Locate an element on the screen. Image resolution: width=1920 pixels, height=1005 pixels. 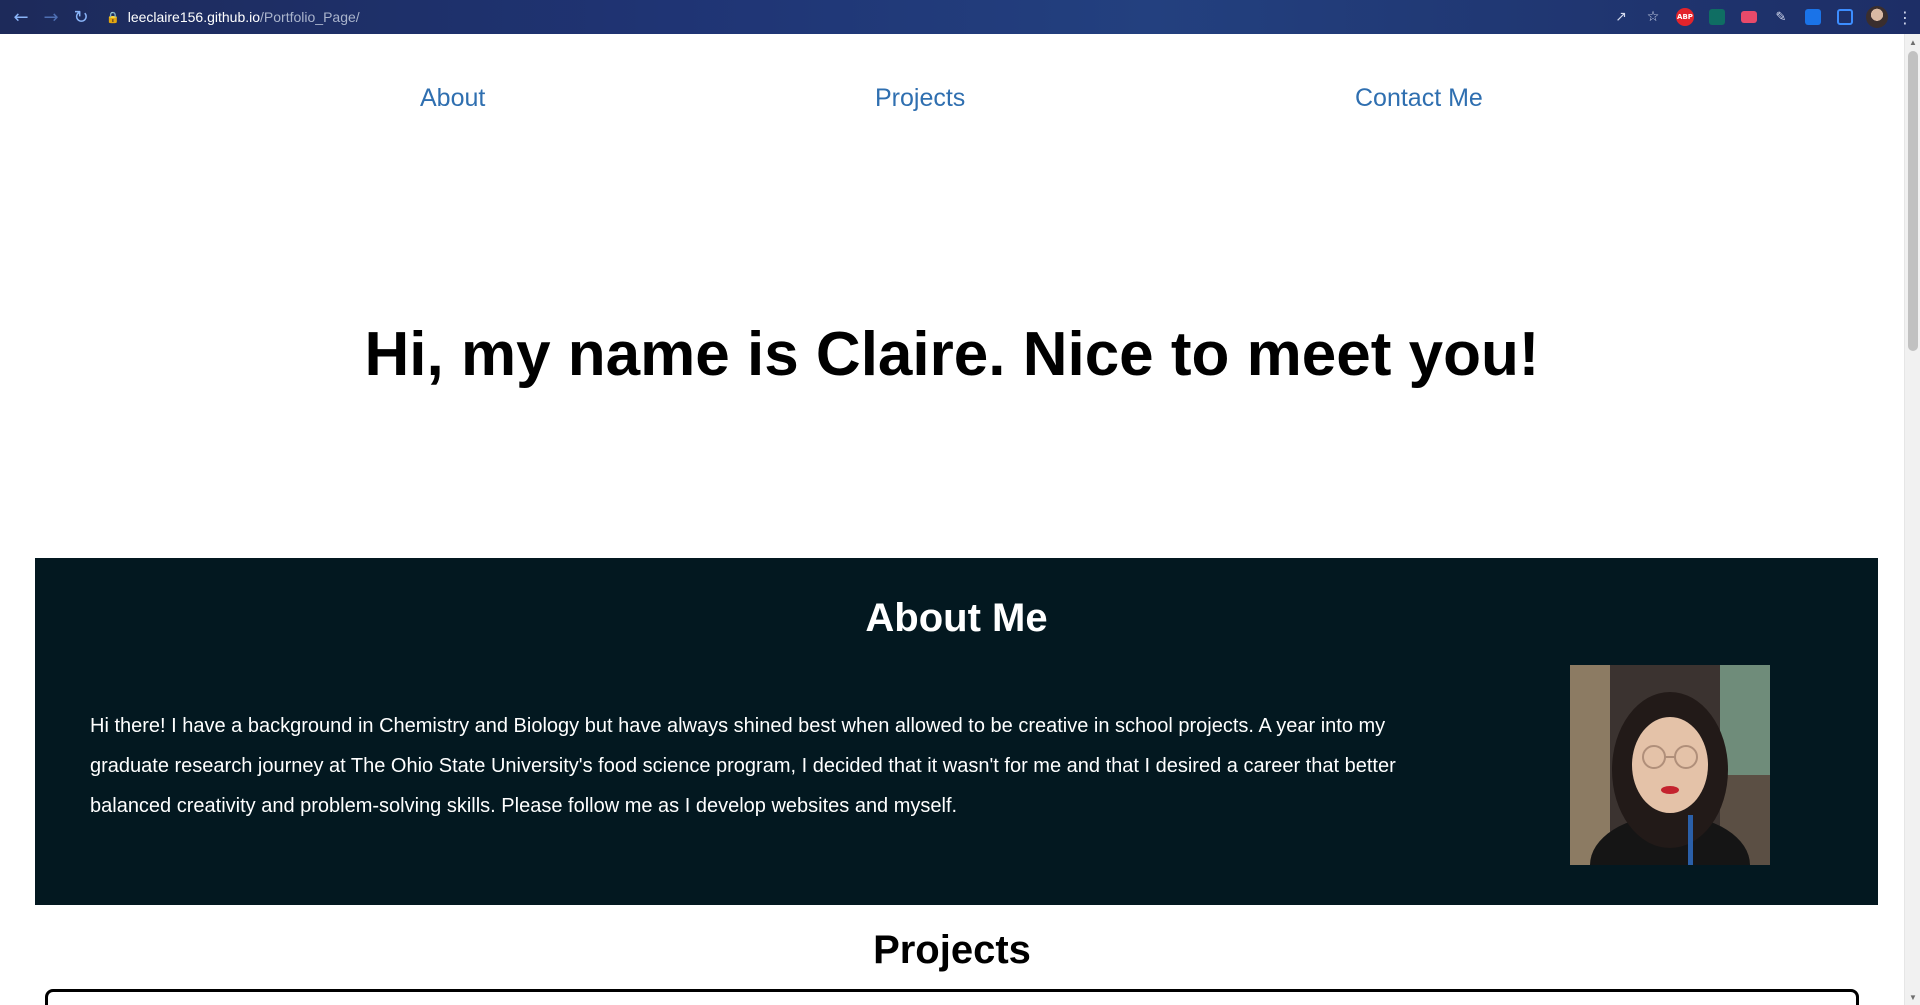
url-path: /Portfolio_Page/ is located at coordinates (310, 17).